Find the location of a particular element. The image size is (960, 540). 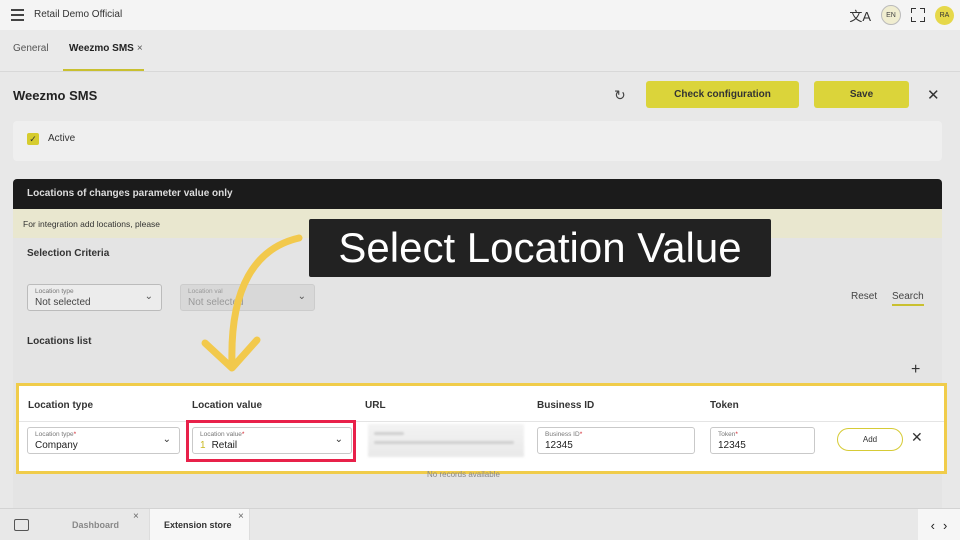

column-header: Location type is located at coordinates (61, 405).